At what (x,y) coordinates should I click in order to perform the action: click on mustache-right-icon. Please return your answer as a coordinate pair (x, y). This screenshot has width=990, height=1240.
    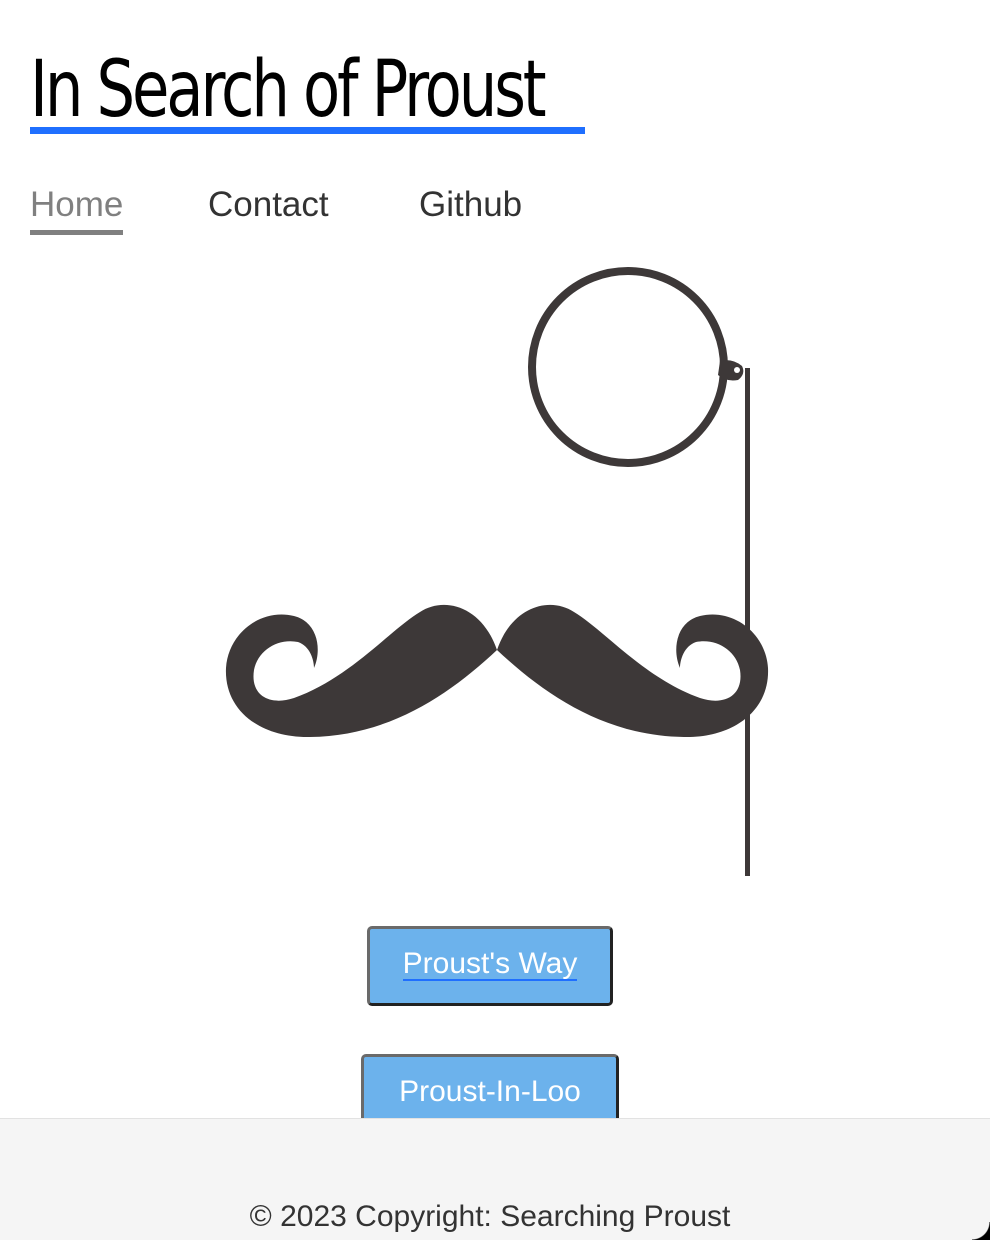
    Looking at the image, I should click on (633, 671).